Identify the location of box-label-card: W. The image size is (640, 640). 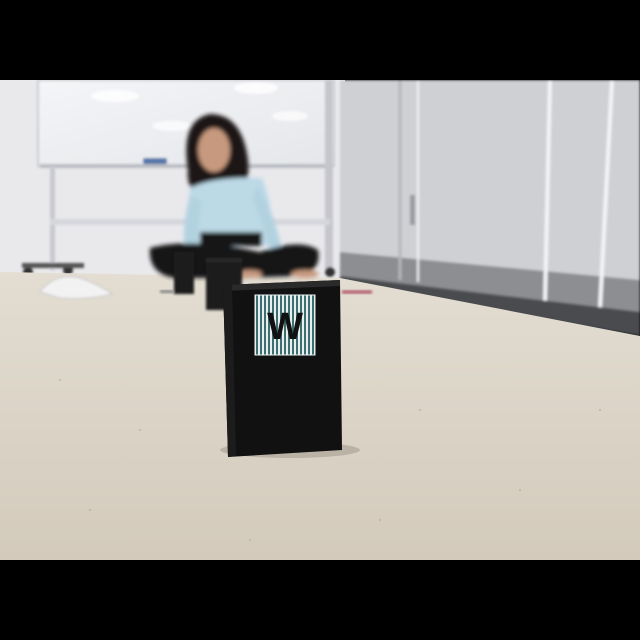
(285, 325).